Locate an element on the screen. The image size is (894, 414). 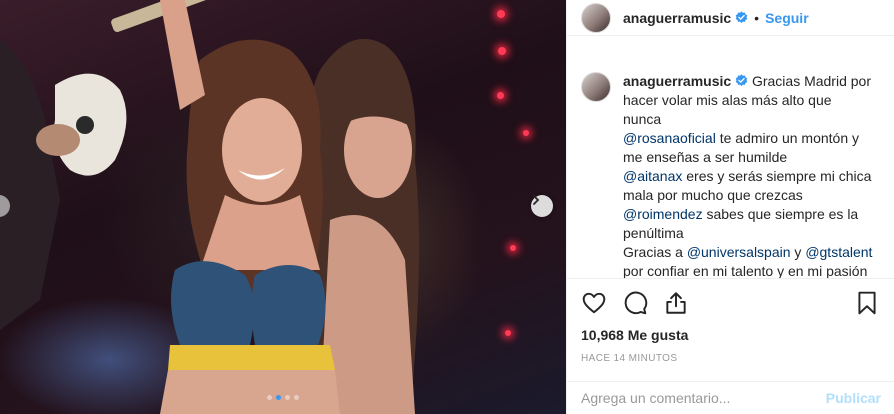
chevron-right-icon is located at coordinates (536, 200).